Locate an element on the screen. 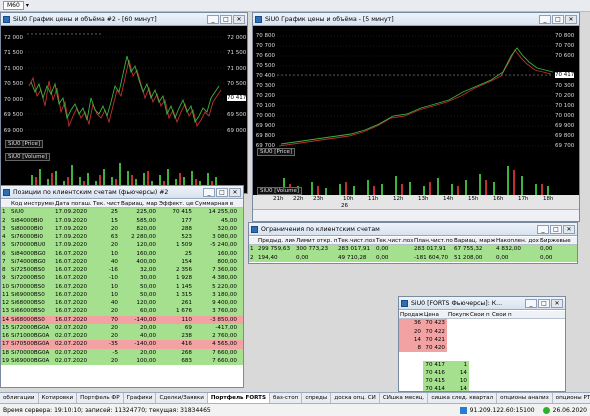  table-row: 6 Si84000BG0 16.07.2020 10 160,00 25 160,00 is located at coordinates (122, 253).